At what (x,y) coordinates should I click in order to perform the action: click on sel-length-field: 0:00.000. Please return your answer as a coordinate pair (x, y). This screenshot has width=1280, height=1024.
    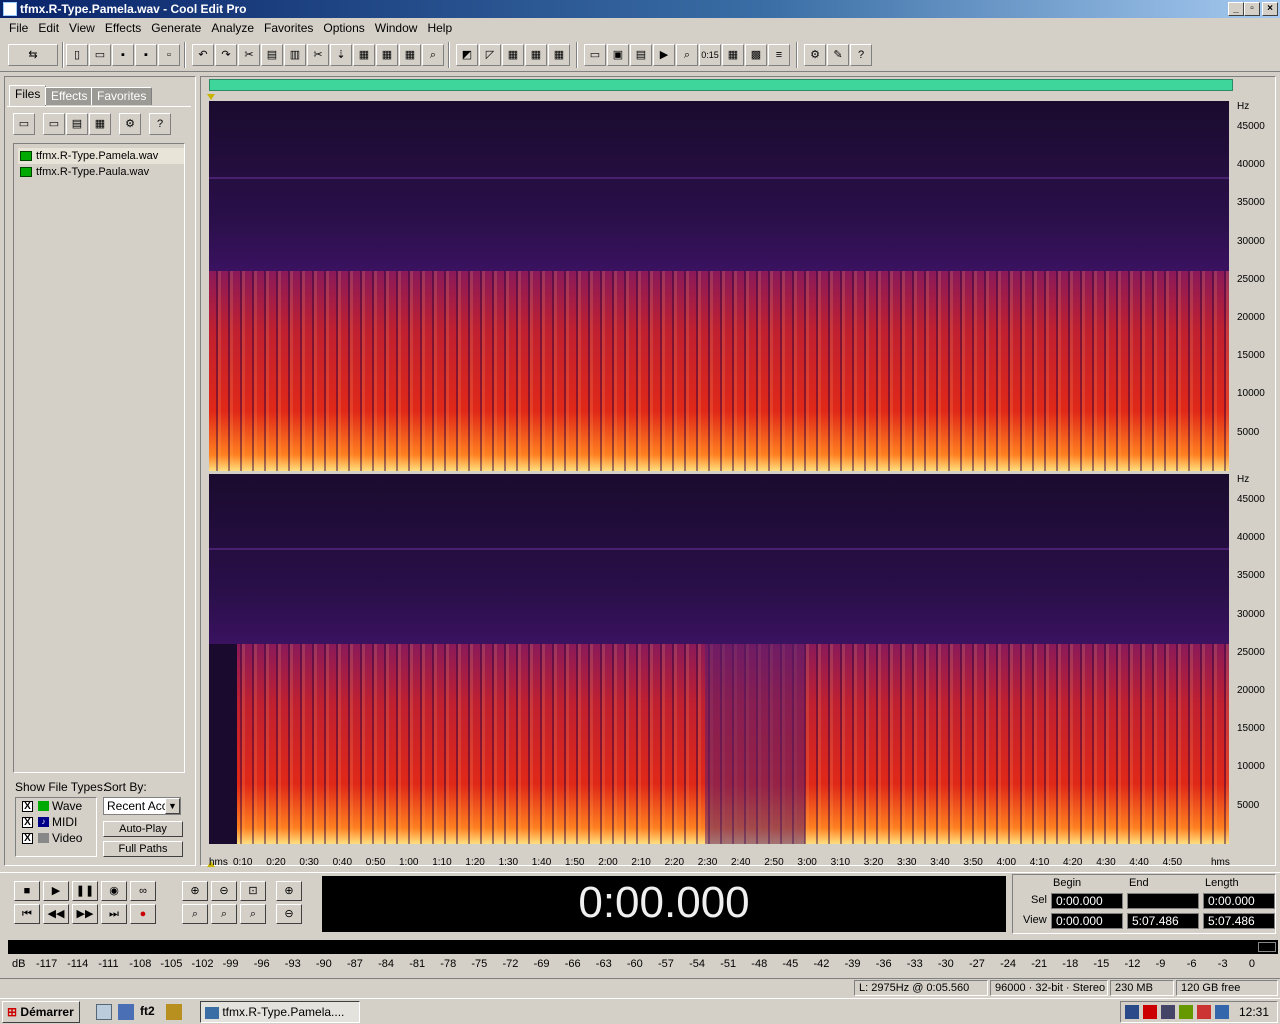
    Looking at the image, I should click on (1239, 901).